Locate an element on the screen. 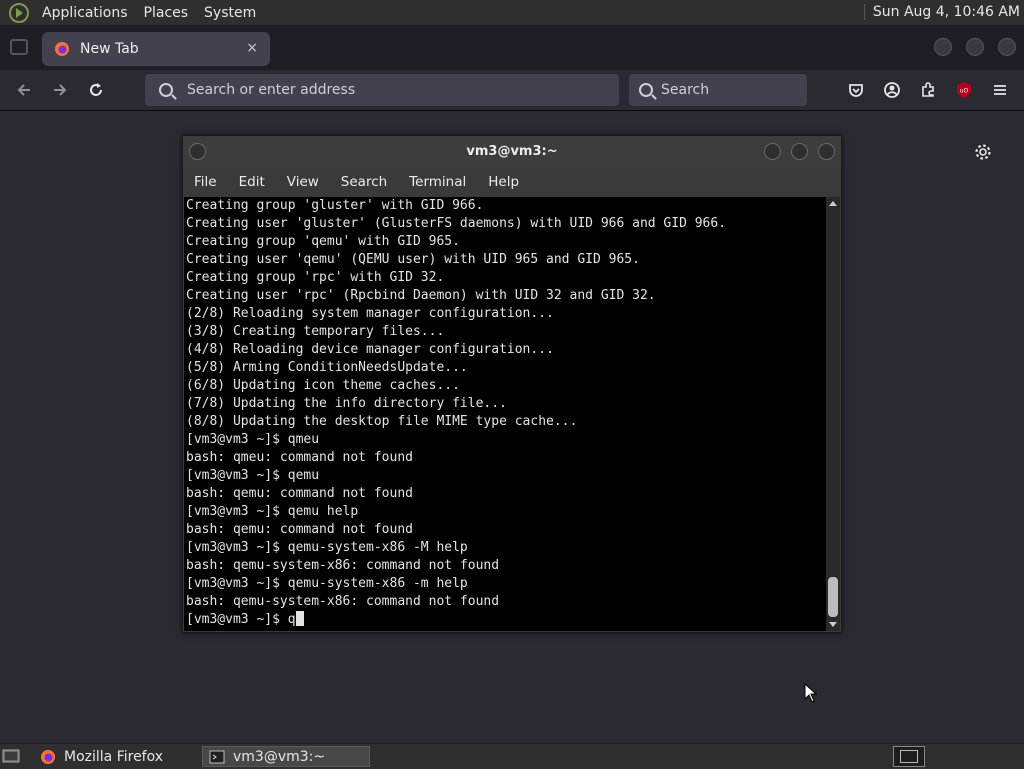 Image resolution: width=1024 pixels, height=769 pixels. window-menu-button is located at coordinates (197, 151).